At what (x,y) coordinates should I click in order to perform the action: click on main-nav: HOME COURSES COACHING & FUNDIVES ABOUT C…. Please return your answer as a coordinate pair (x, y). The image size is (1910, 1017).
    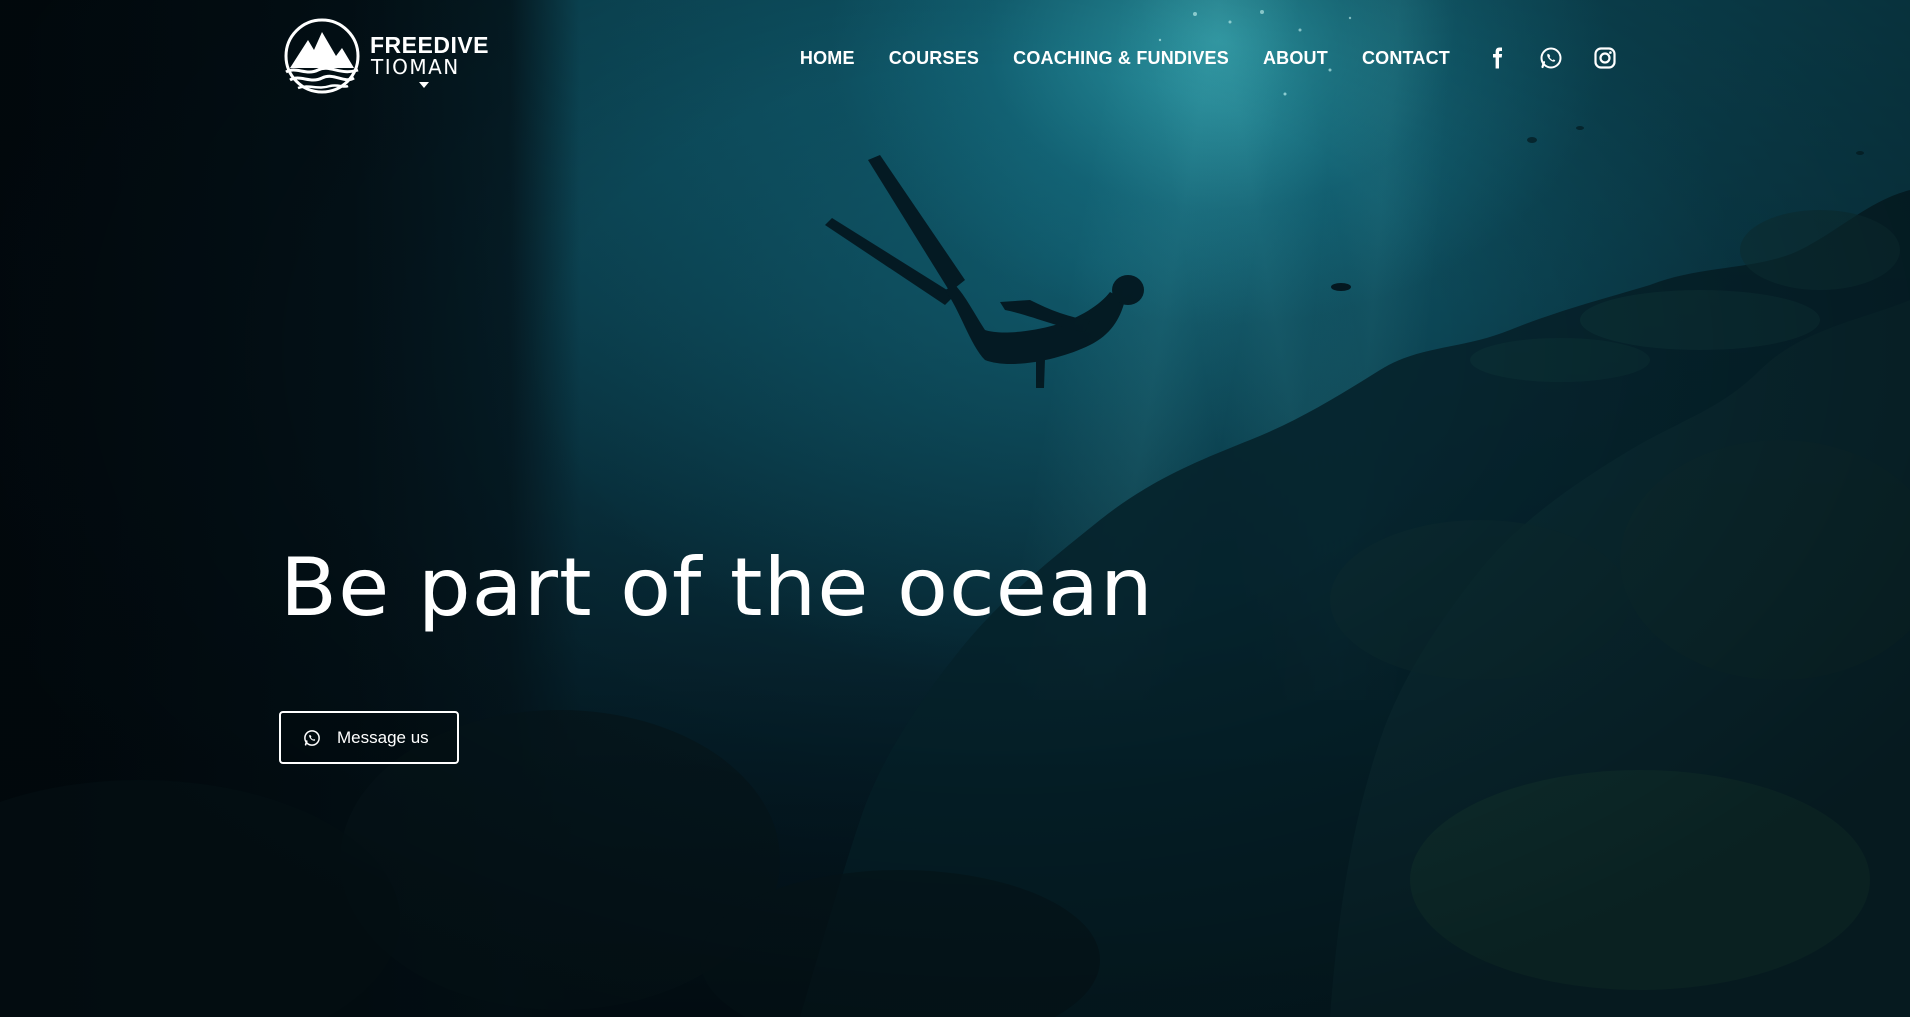
    Looking at the image, I should click on (1209, 58).